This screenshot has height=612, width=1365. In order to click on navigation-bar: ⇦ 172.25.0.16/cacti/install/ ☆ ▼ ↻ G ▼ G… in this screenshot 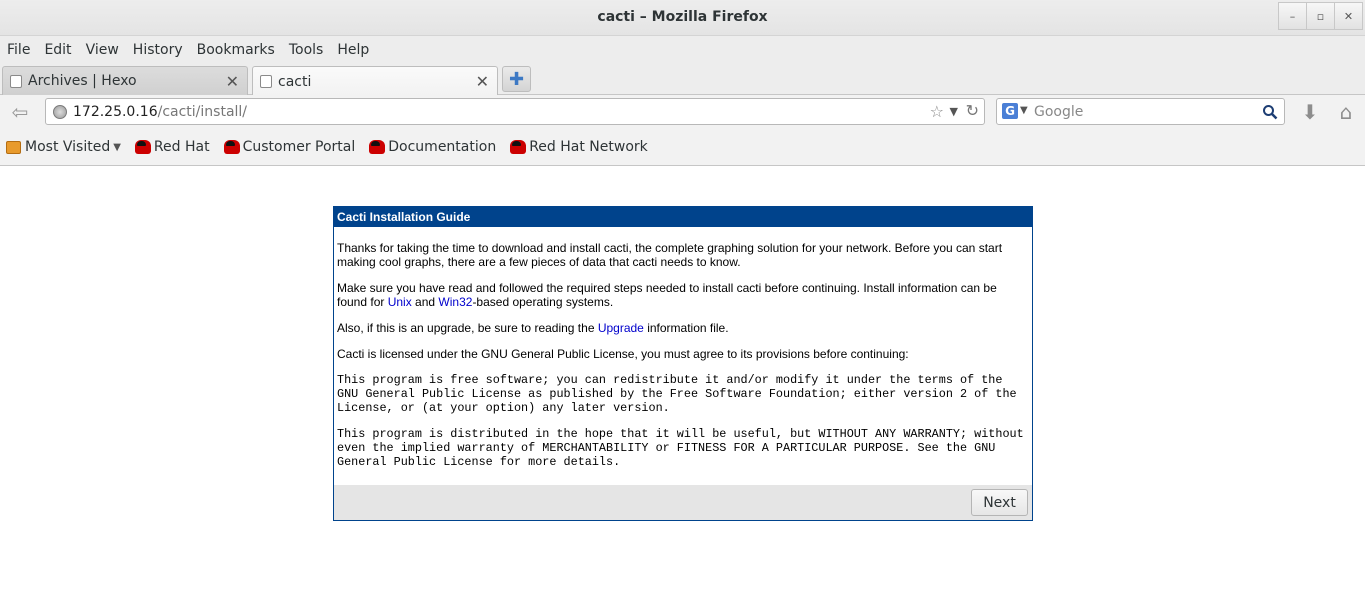, I will do `click(682, 112)`.